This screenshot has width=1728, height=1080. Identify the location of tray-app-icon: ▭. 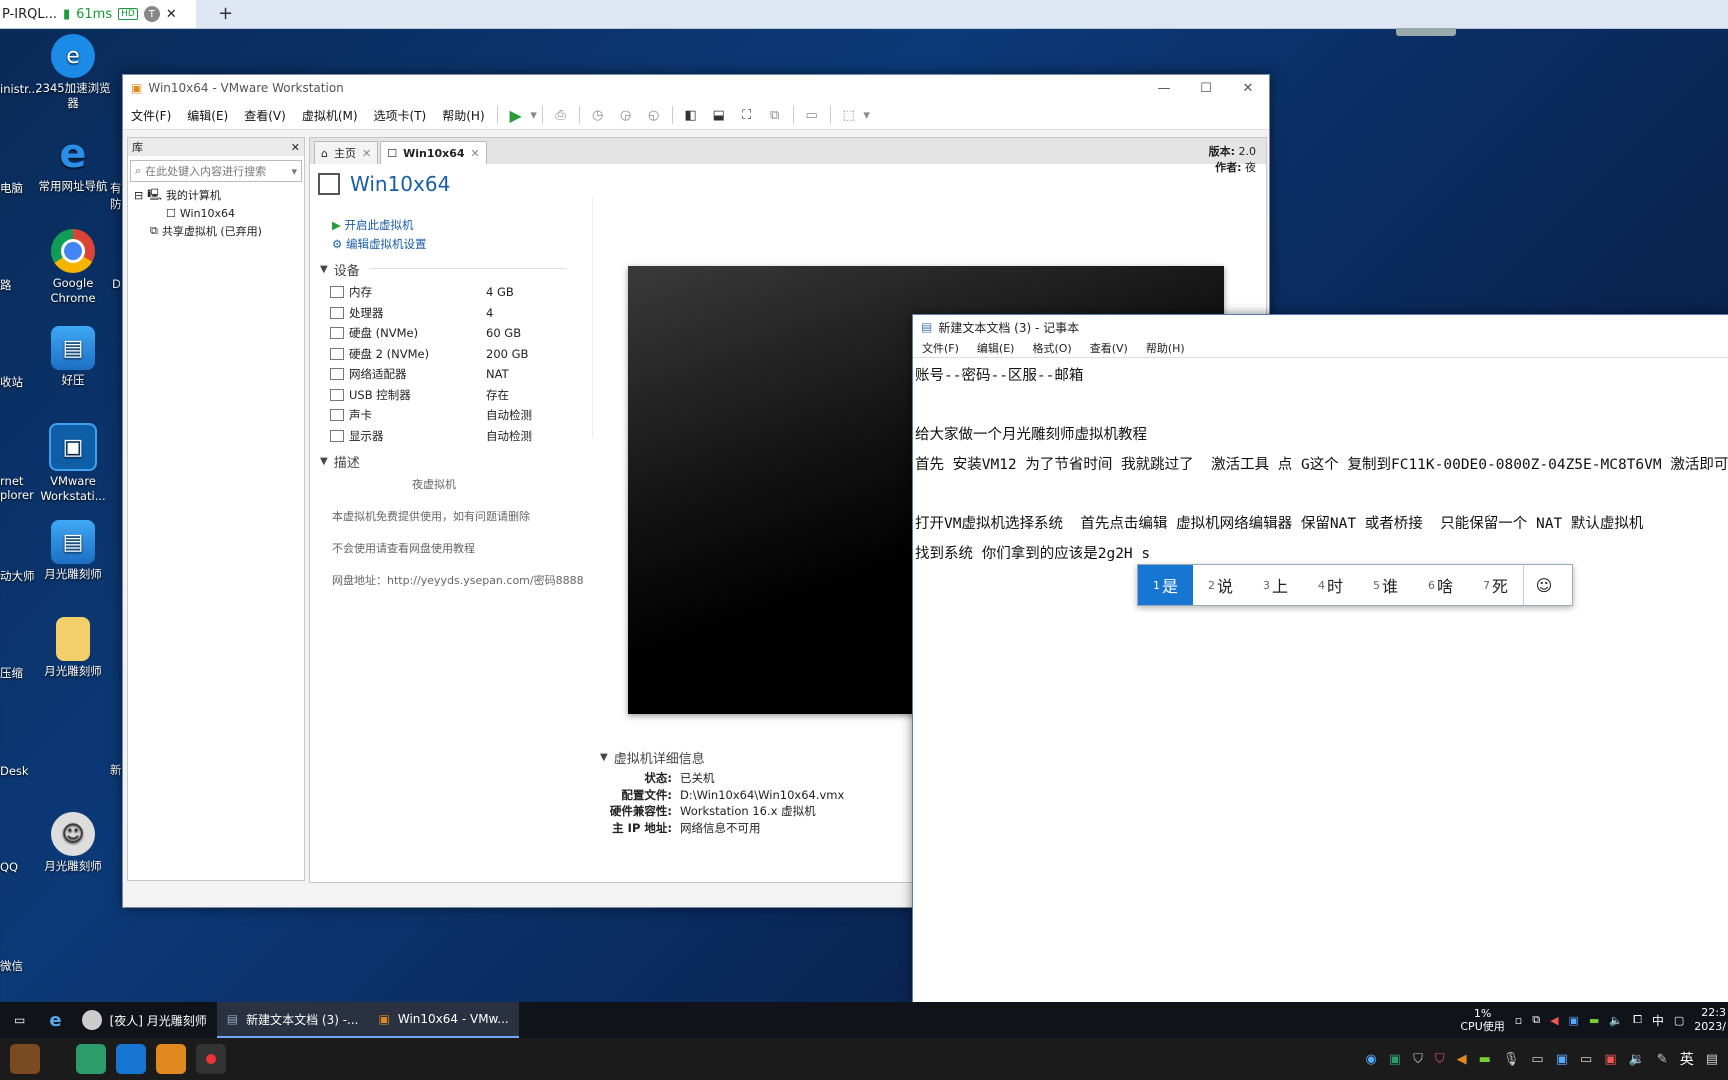
(1537, 1059).